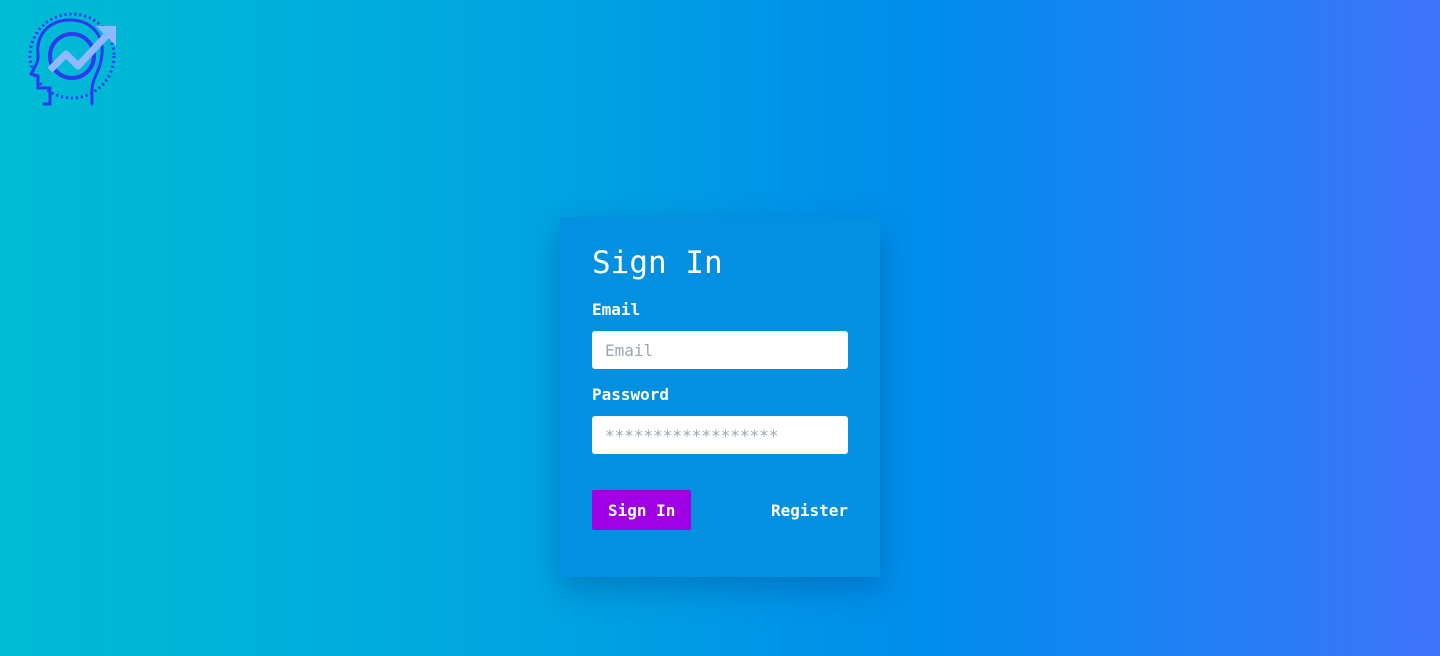  What do you see at coordinates (720, 510) in the screenshot?
I see `form-actions: Sign In Register` at bounding box center [720, 510].